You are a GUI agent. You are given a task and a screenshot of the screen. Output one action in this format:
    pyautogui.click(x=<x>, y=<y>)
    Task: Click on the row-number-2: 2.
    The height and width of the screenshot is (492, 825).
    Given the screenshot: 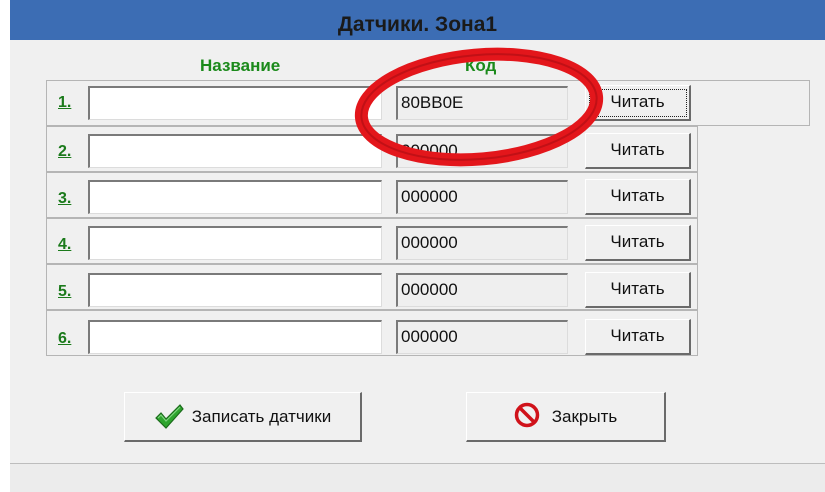 What is the action you would take?
    pyautogui.click(x=65, y=151)
    